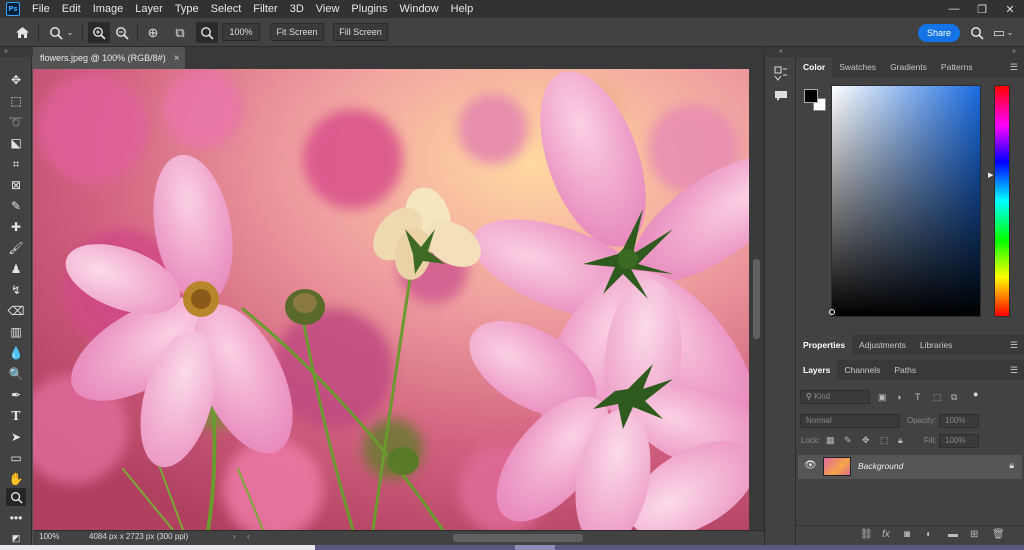 This screenshot has width=1024, height=550. Describe the element at coordinates (16, 206) in the screenshot. I see `eyedropper-tool-icon: ✎` at that location.